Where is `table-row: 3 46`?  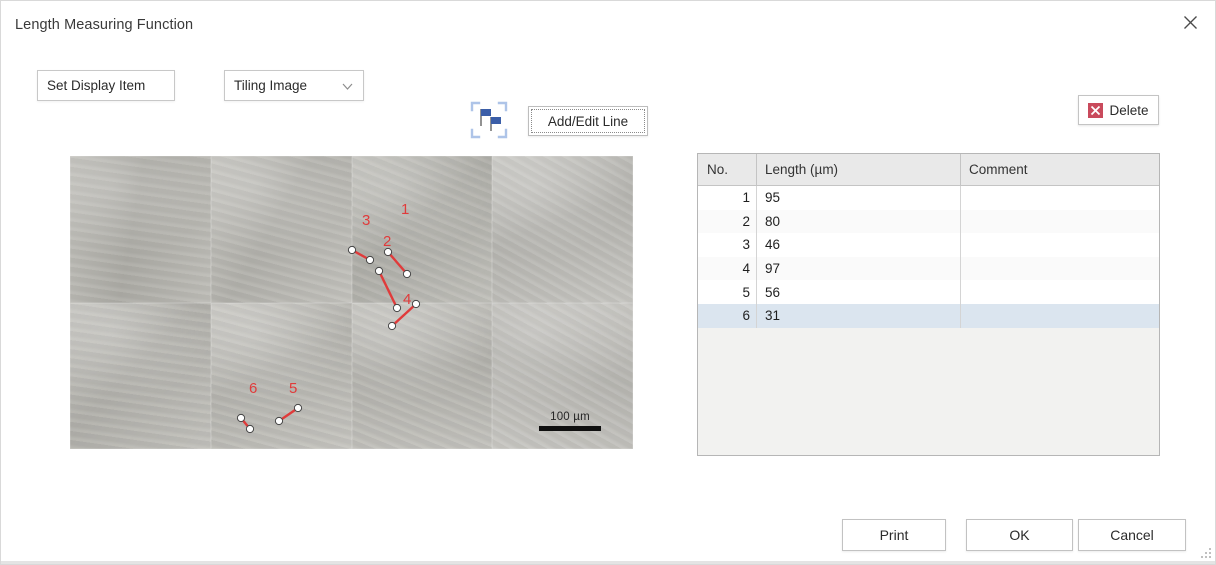 table-row: 3 46 is located at coordinates (928, 245).